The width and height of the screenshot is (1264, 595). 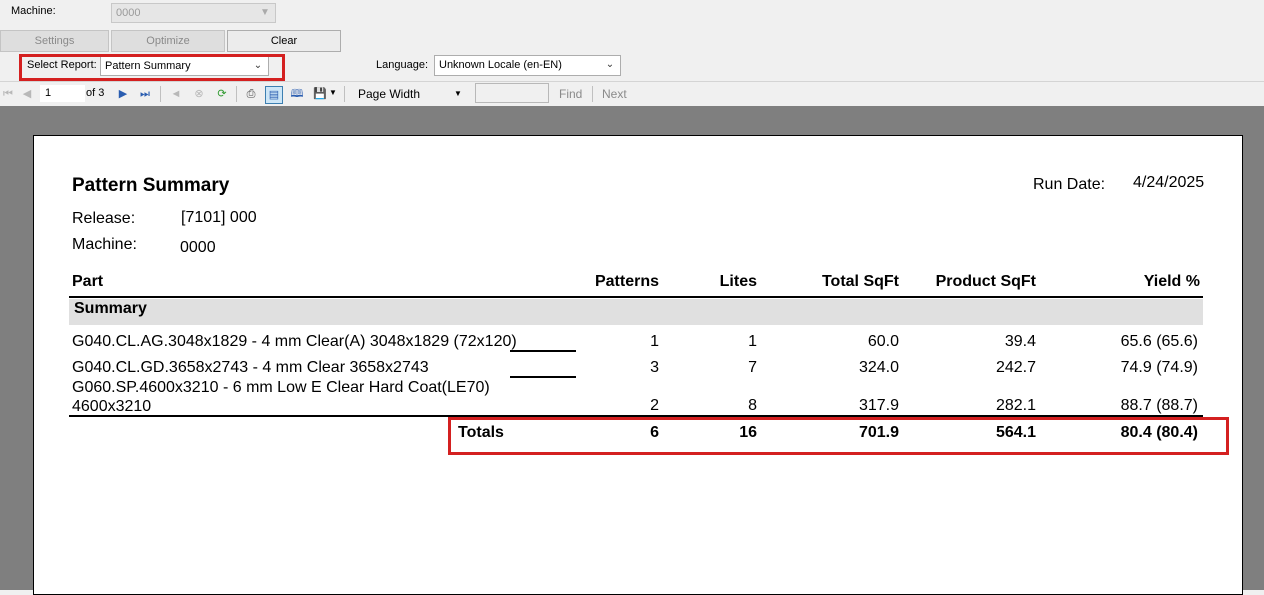 I want to click on print-icon: ⎙, so click(x=251, y=94).